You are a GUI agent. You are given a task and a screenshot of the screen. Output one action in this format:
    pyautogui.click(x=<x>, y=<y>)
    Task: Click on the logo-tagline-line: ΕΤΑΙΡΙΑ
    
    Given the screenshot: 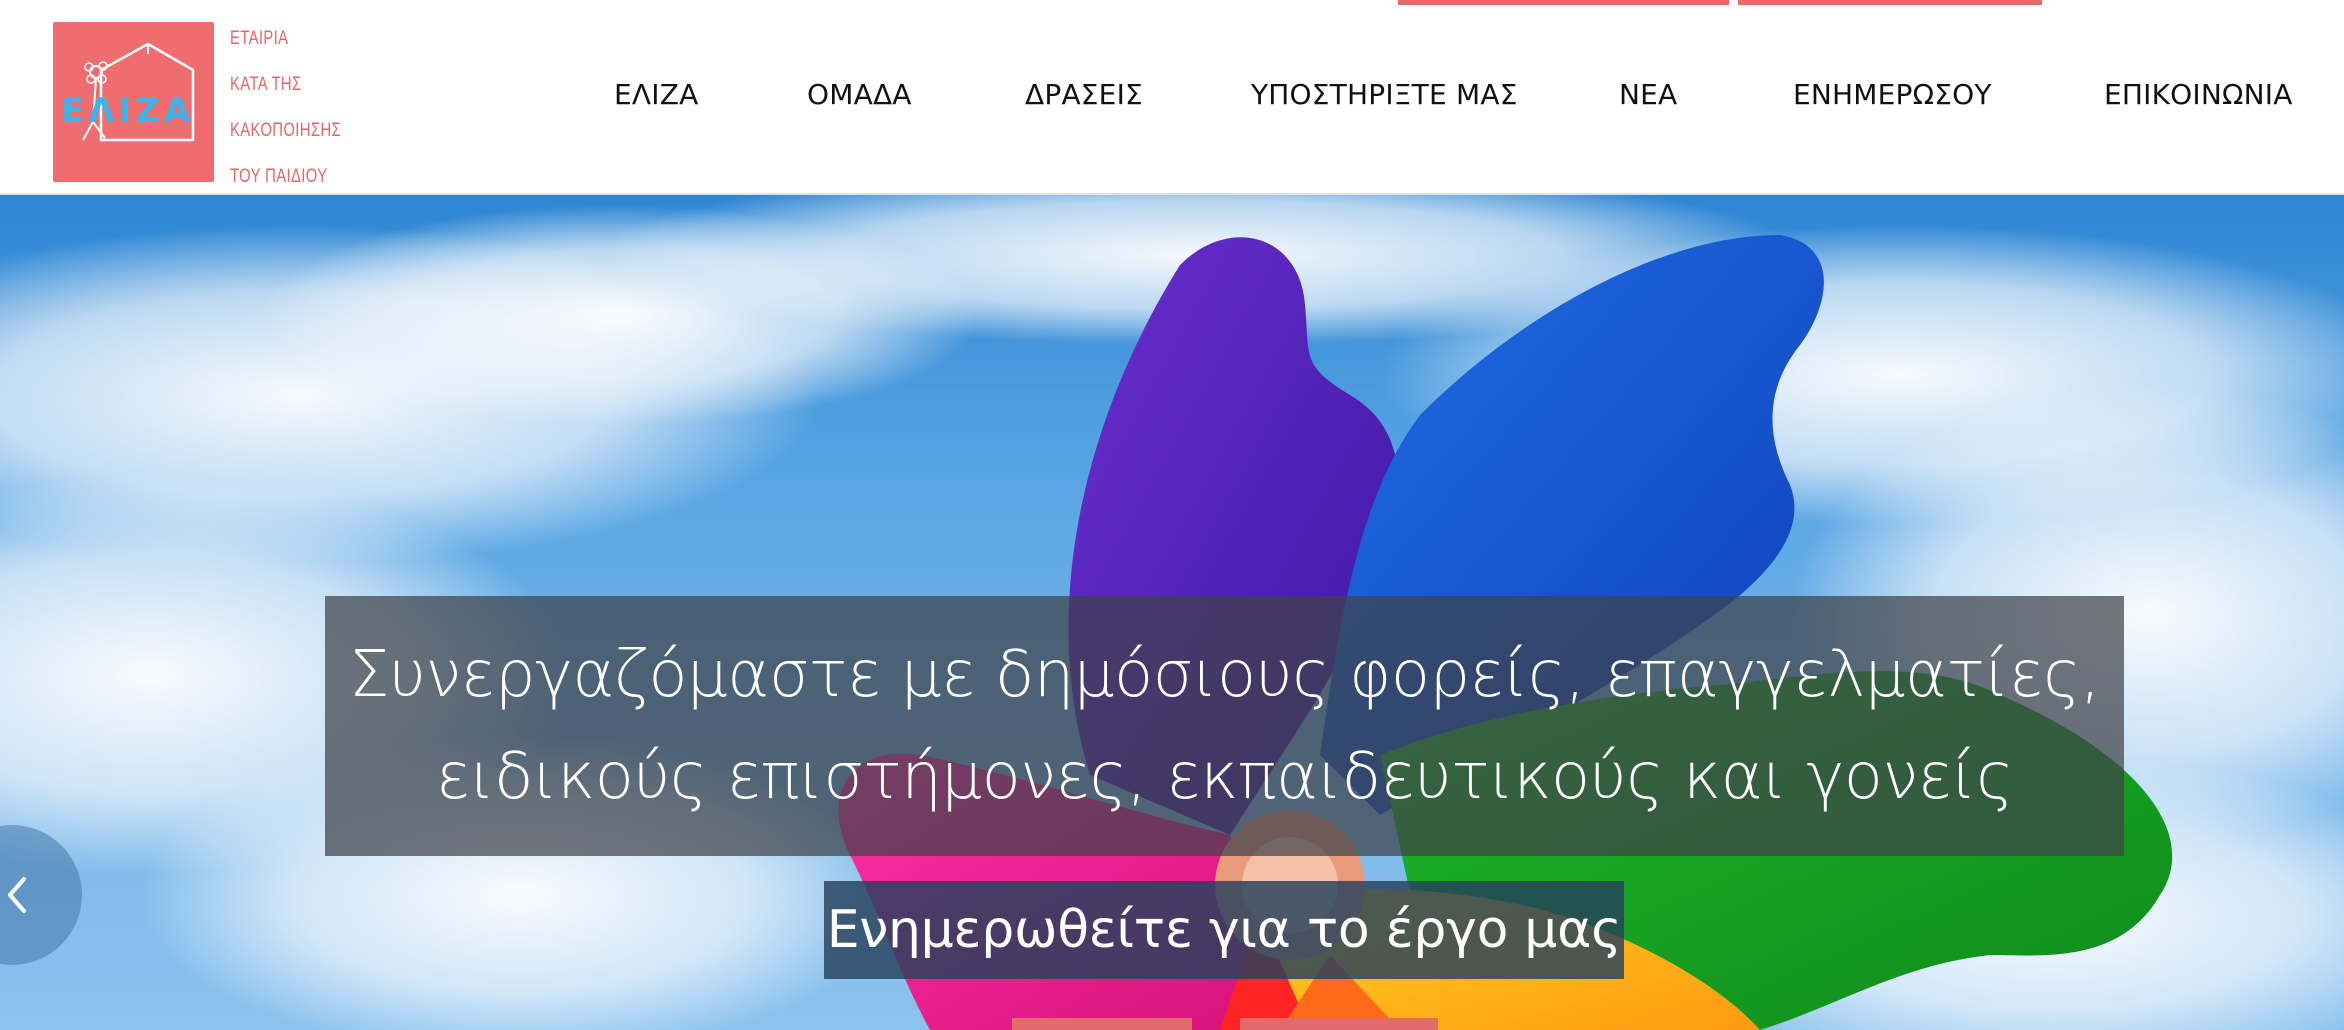 What is the action you would take?
    pyautogui.click(x=259, y=38)
    